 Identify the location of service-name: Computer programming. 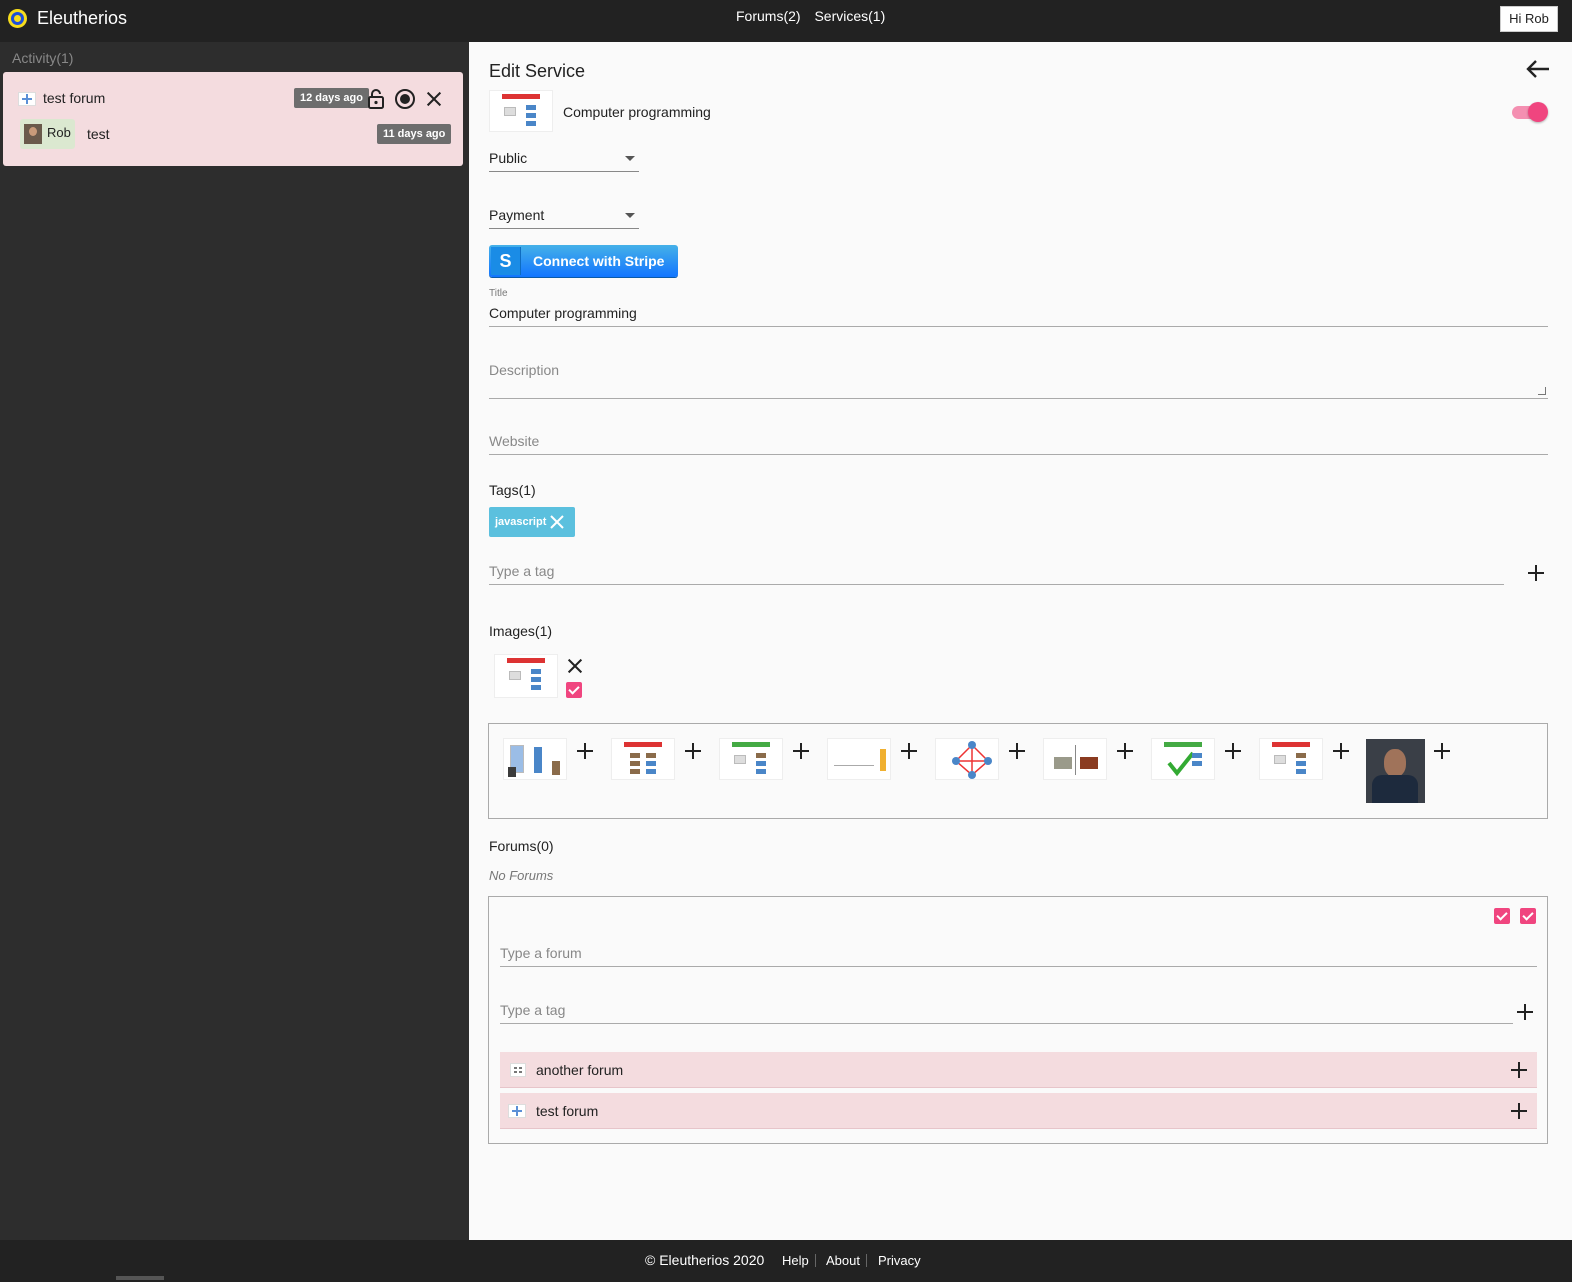
(637, 112).